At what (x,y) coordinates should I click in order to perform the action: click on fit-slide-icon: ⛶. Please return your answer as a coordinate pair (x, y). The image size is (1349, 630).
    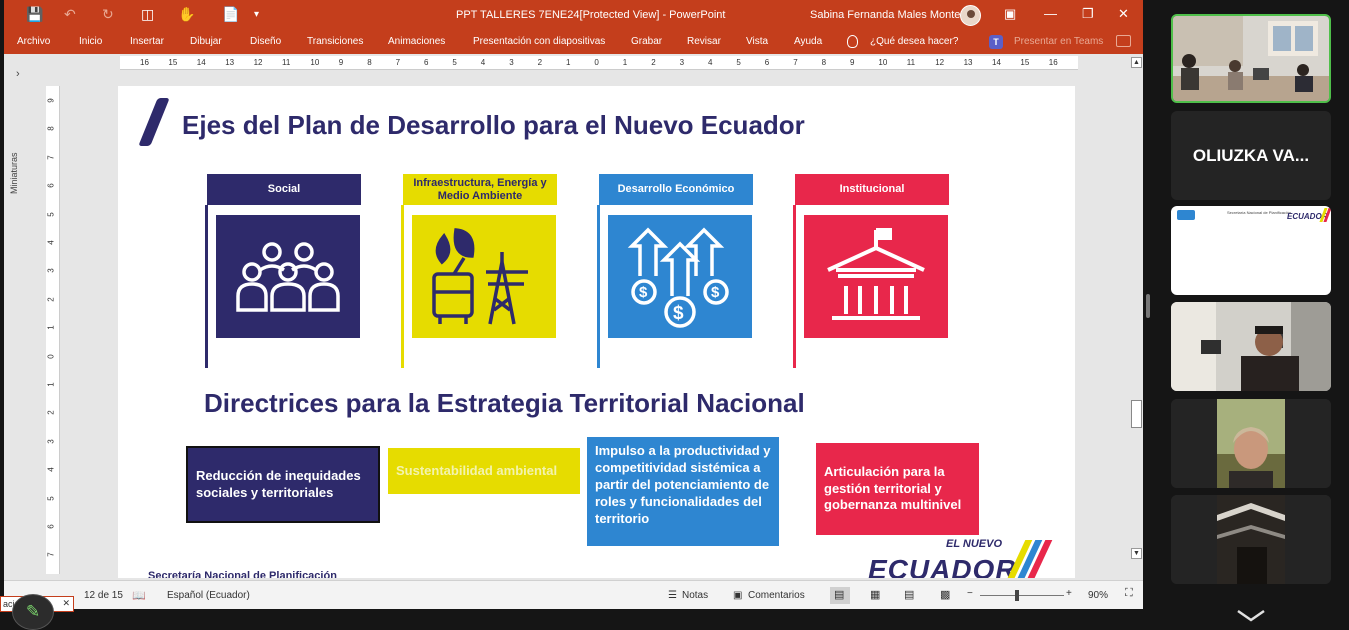
    Looking at the image, I should click on (1129, 593).